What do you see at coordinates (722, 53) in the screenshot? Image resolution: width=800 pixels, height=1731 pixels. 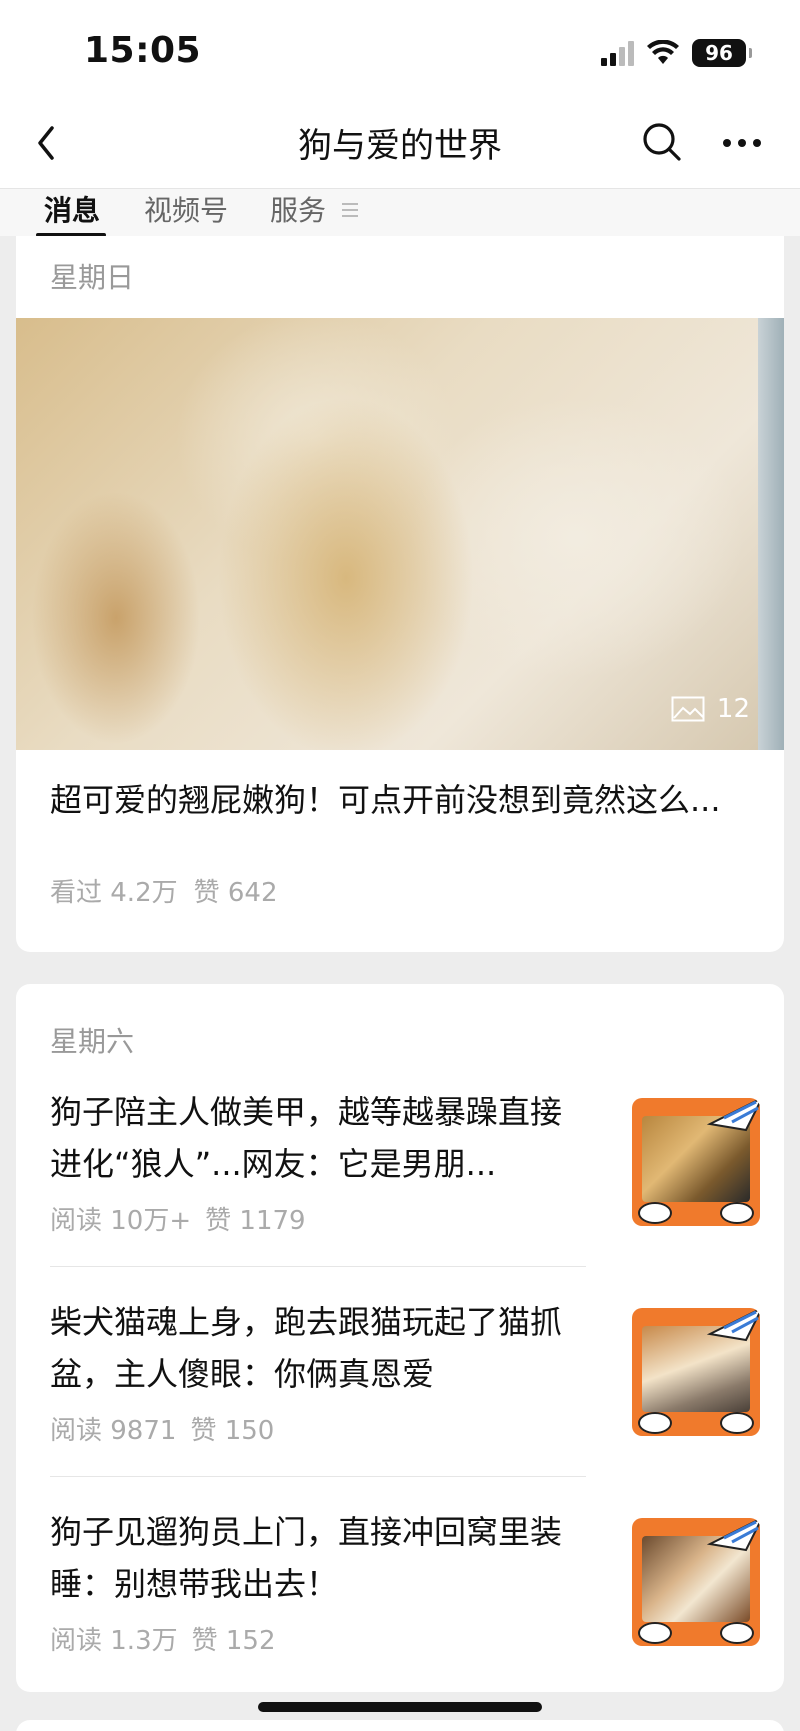 I see `battery-icon: 96` at bounding box center [722, 53].